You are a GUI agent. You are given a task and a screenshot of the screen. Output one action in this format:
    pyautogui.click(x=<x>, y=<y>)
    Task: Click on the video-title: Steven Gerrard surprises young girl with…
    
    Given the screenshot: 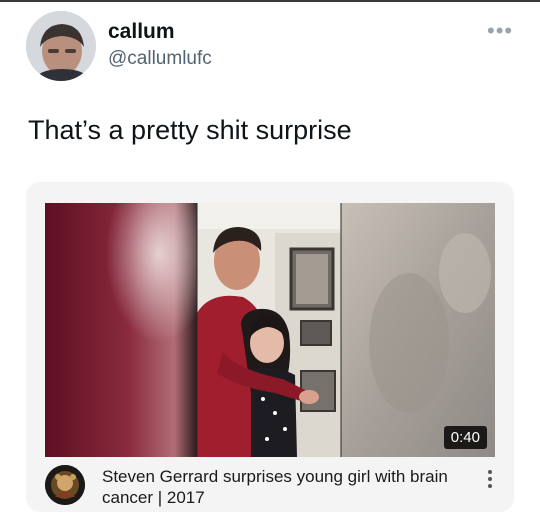 What is the action you would take?
    pyautogui.click(x=282, y=487)
    